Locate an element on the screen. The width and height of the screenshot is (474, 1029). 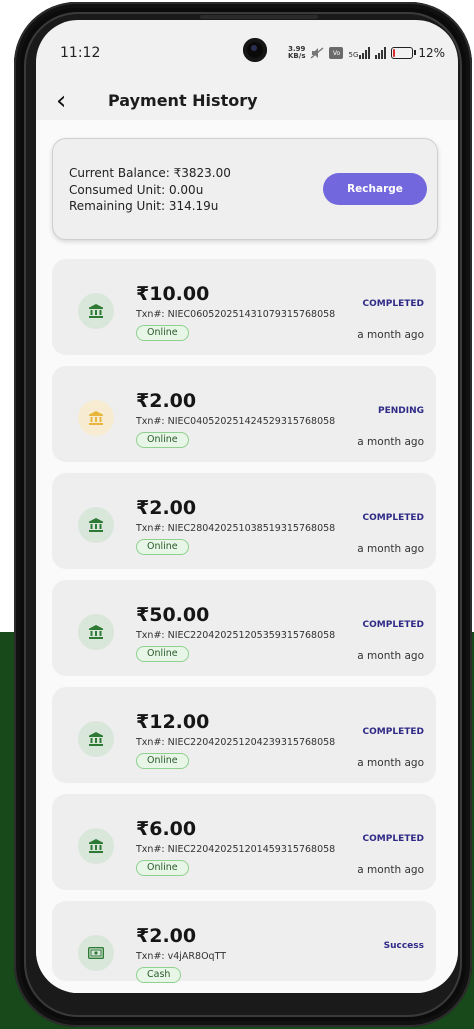
status-bar: 11:12 3.99 KB/s Vo 5G 12% is located at coordinates (247, 48).